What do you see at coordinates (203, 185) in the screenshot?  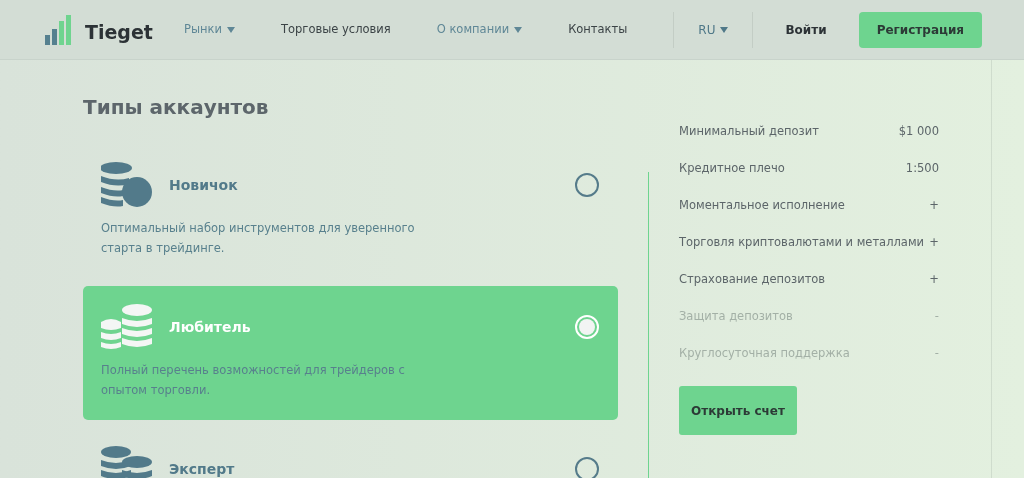 I see `account-name: Новичок` at bounding box center [203, 185].